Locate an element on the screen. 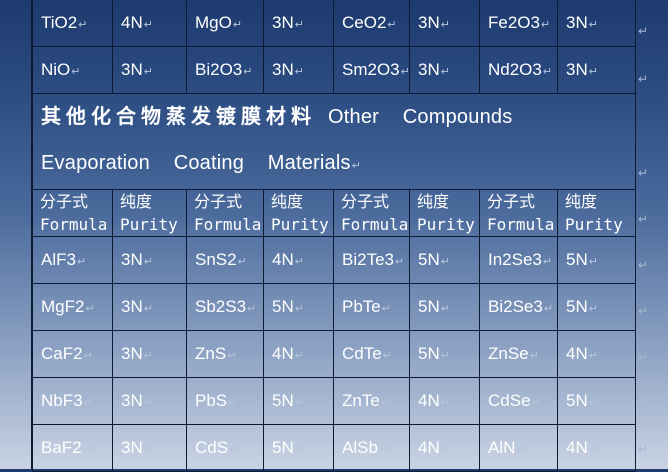  formula-cell-text: ZnTe is located at coordinates (361, 400).